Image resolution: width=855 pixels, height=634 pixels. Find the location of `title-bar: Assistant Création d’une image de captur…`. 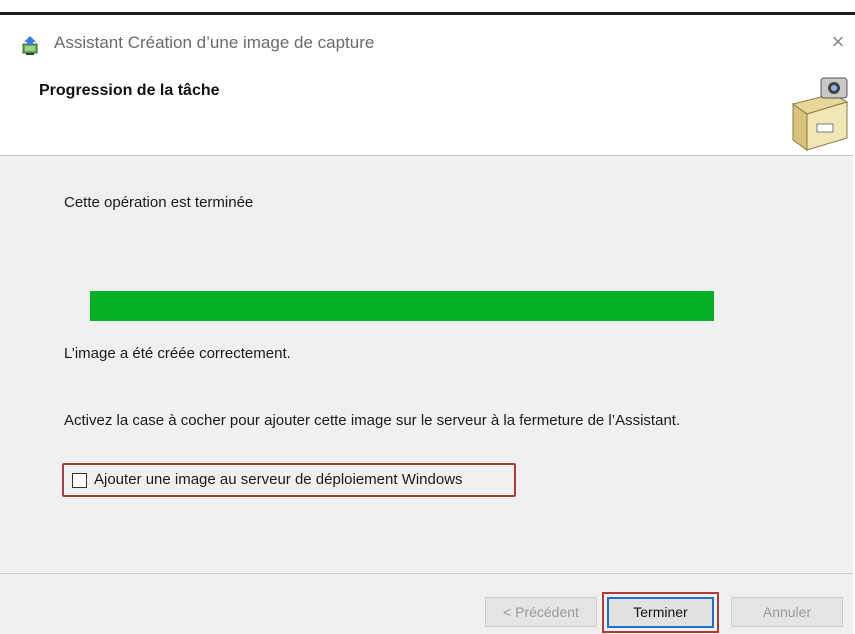

title-bar: Assistant Création d’une image de captur… is located at coordinates (426, 45).